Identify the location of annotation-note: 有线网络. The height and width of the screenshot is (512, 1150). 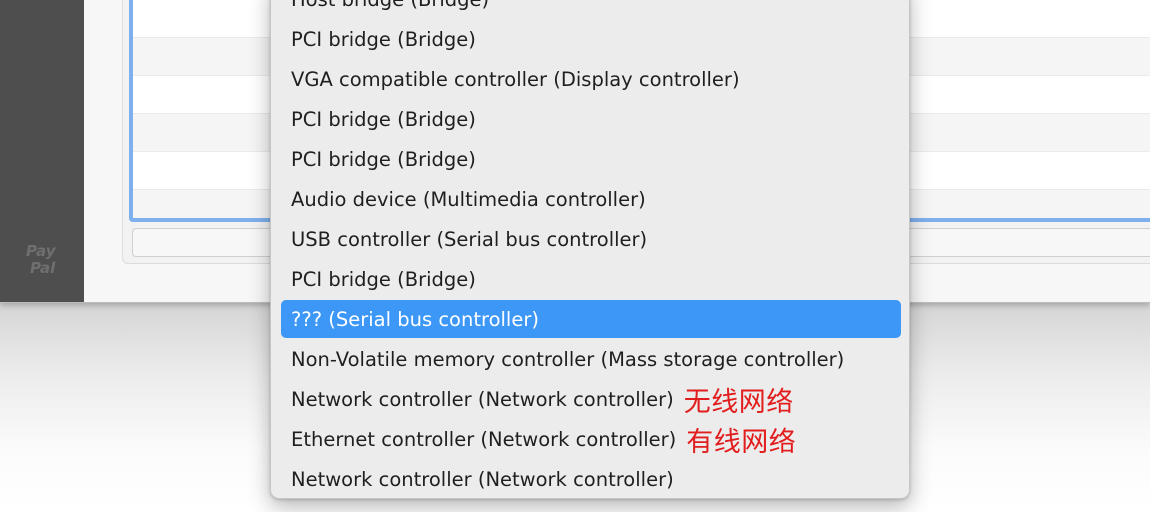
(741, 442).